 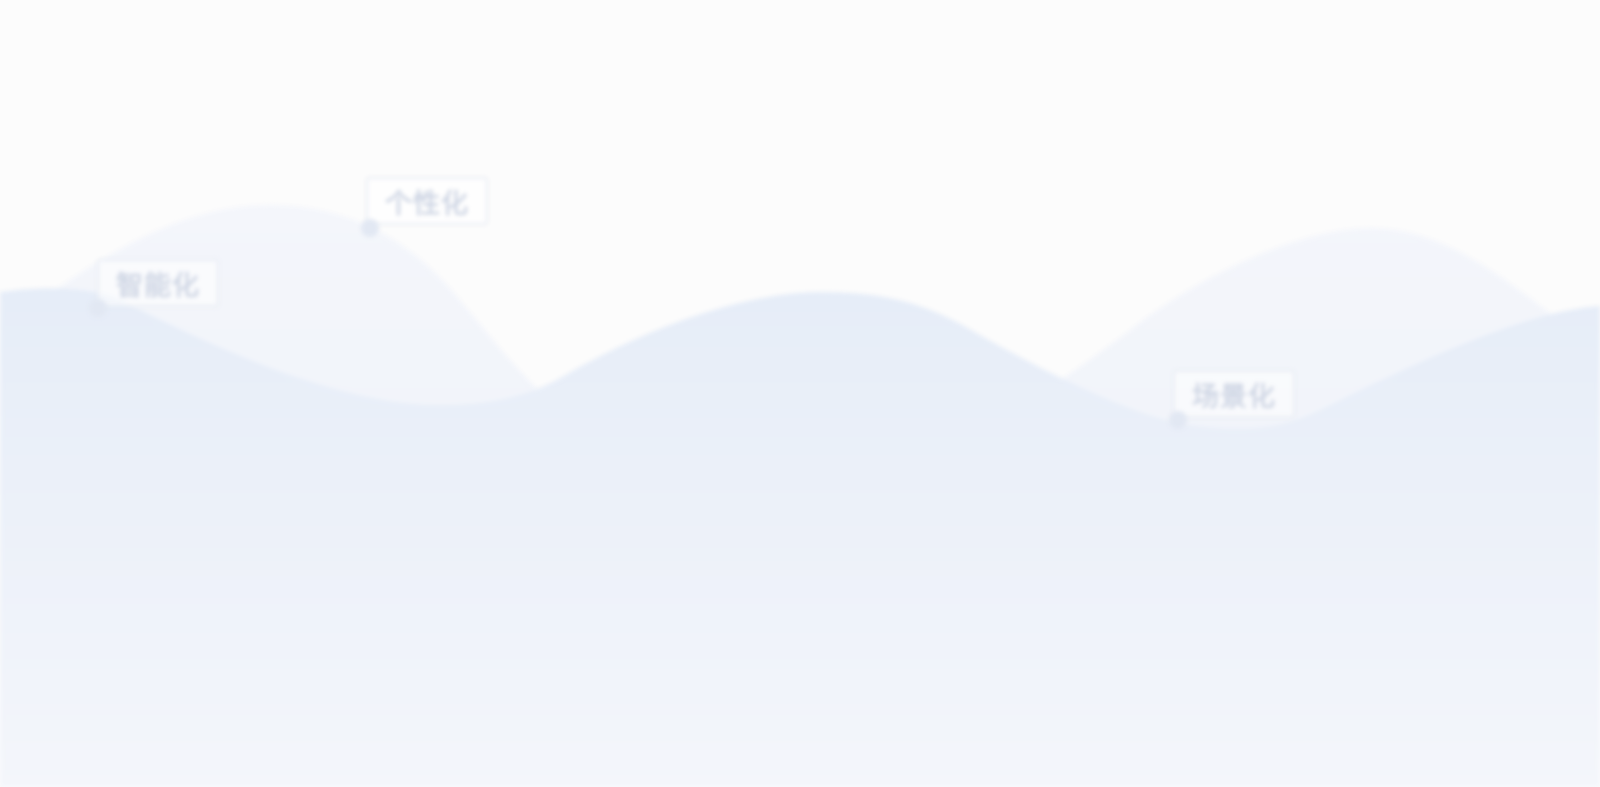 I want to click on tag-personalized: 个性化, so click(x=427, y=201).